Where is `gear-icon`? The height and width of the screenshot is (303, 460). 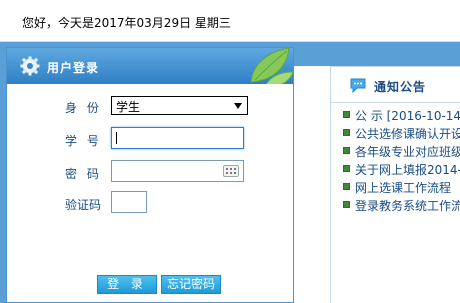
gear-icon is located at coordinates (30, 66).